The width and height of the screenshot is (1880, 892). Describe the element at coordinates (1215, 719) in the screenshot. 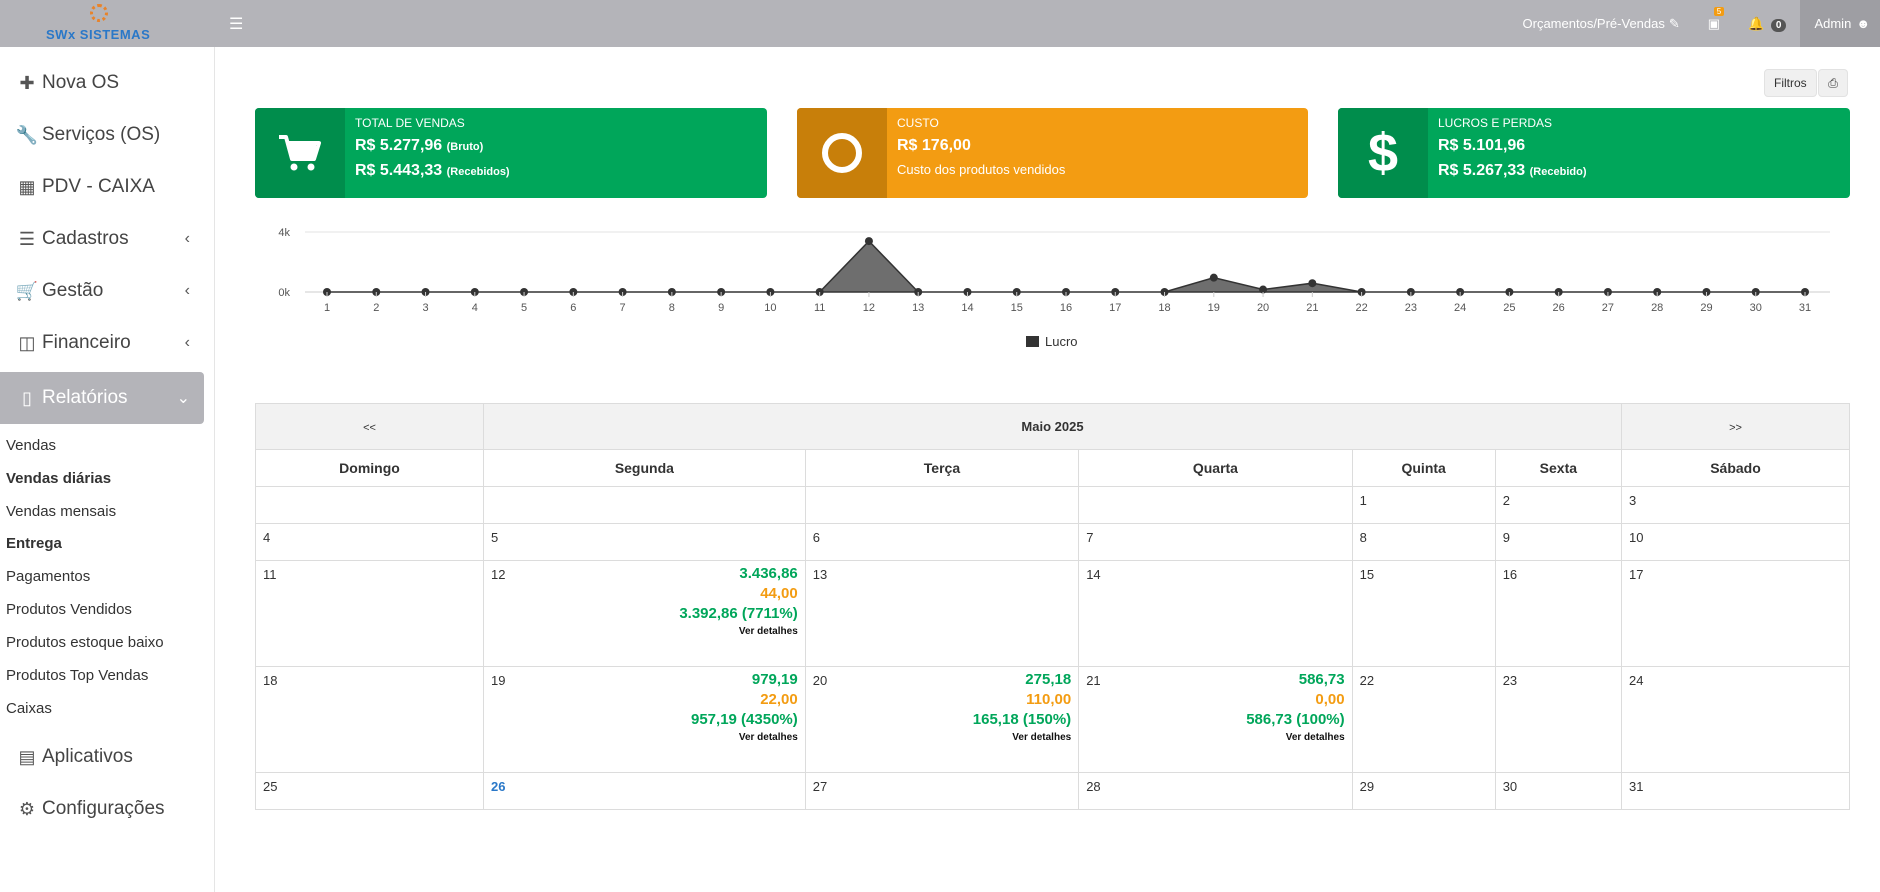

I see `calendar-day-cell: 21 586,73 0,00 586,73 (100%) Ver detalhes` at that location.